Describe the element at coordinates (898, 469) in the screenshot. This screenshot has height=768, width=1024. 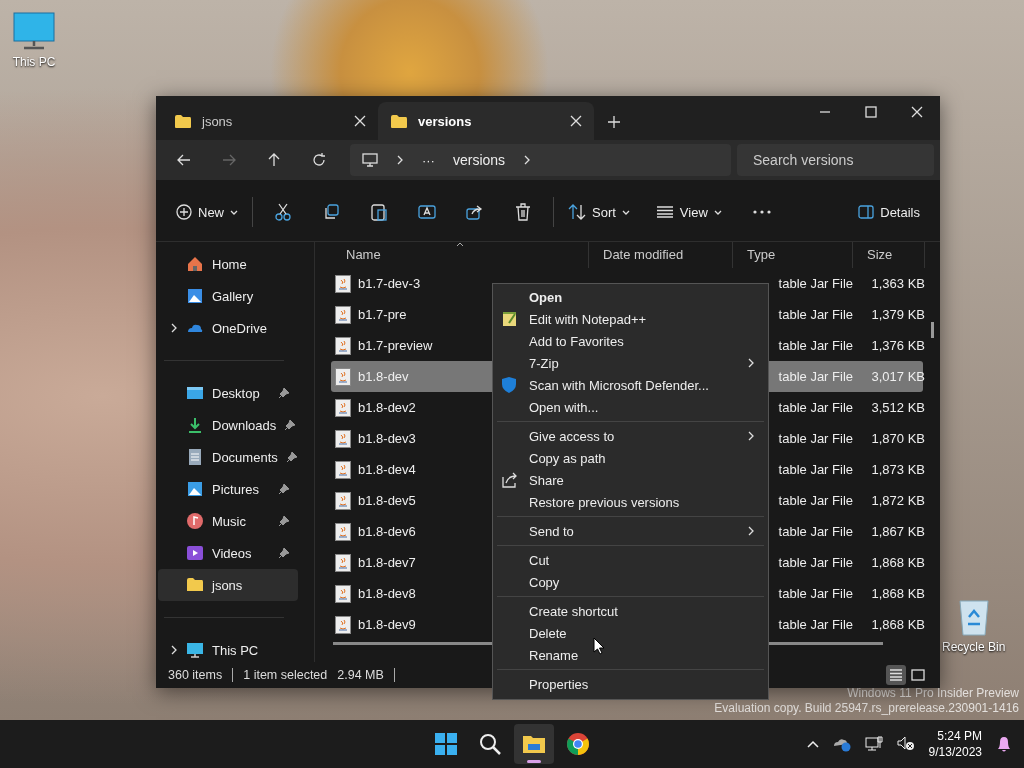
I see `size-cell: 1,873 KB` at that location.